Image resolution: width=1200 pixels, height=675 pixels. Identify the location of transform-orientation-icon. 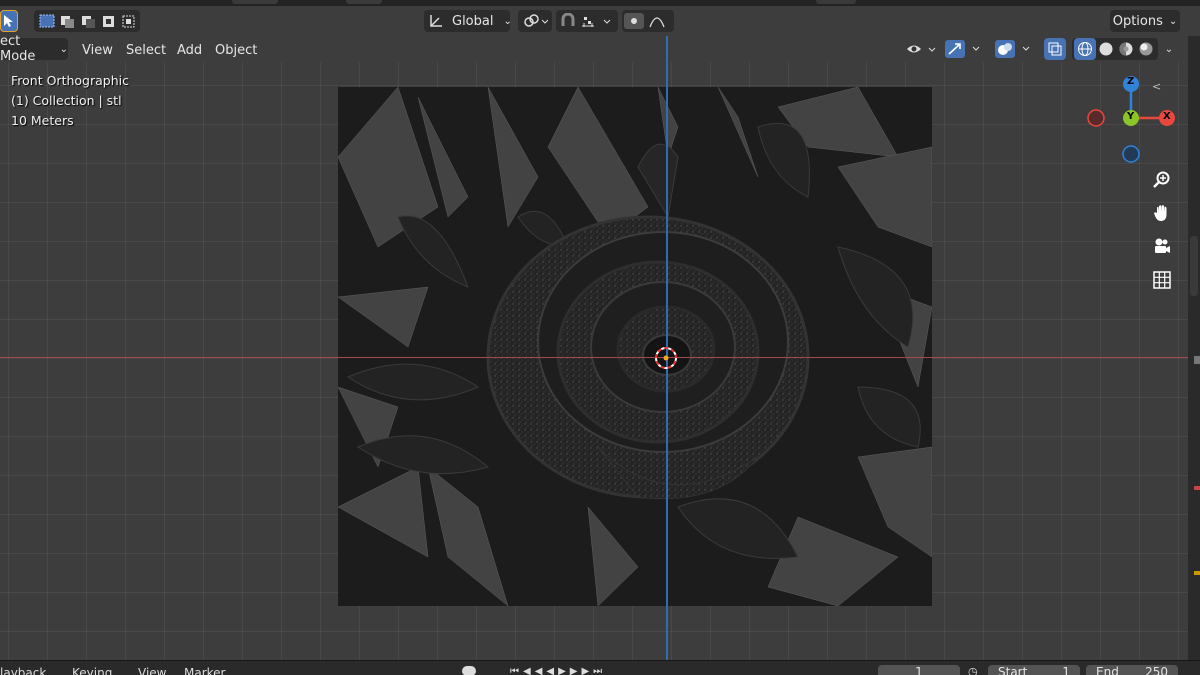
(436, 21).